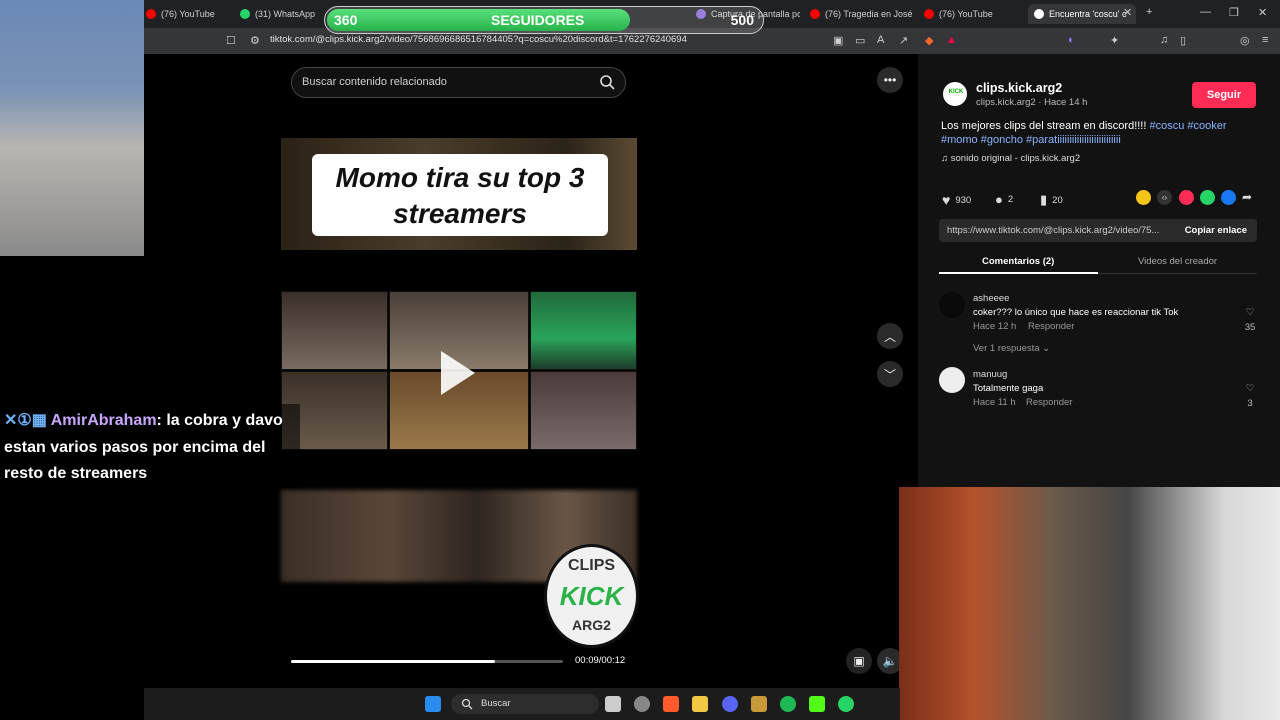 This screenshot has width=1280, height=720. I want to click on follow-button: Seguir, so click(1224, 95).